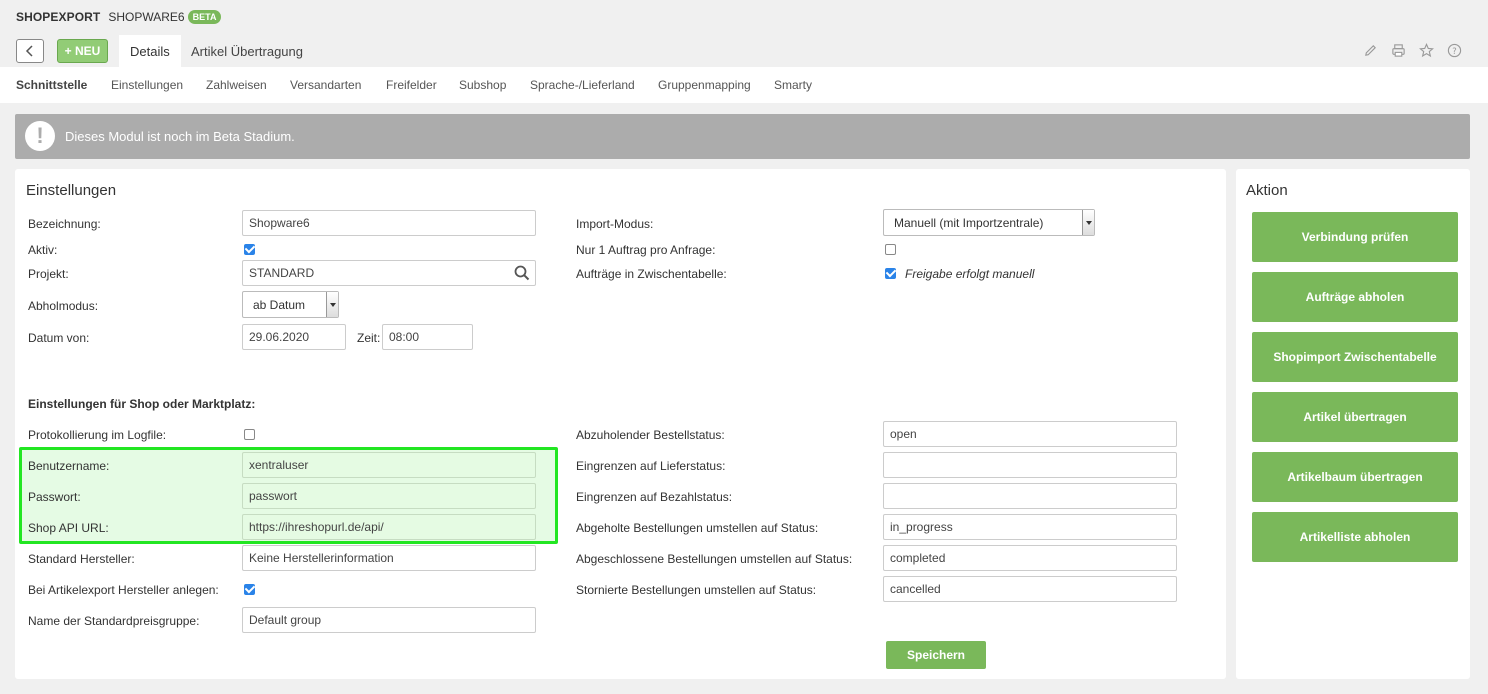  Describe the element at coordinates (48, 274) in the screenshot. I see `projekt-label: Projekt:` at that location.